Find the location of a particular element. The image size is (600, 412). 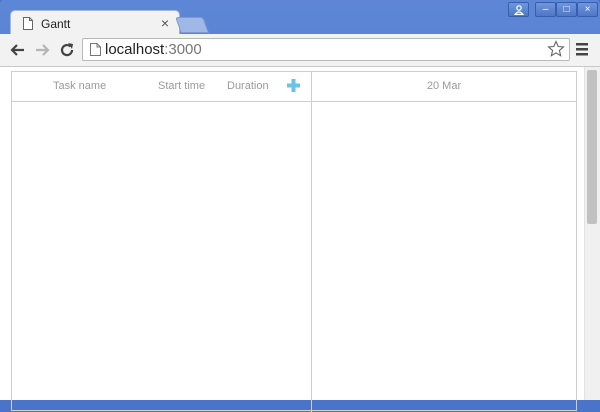

tab-strip: Gantt × – □ × is located at coordinates (300, 18).